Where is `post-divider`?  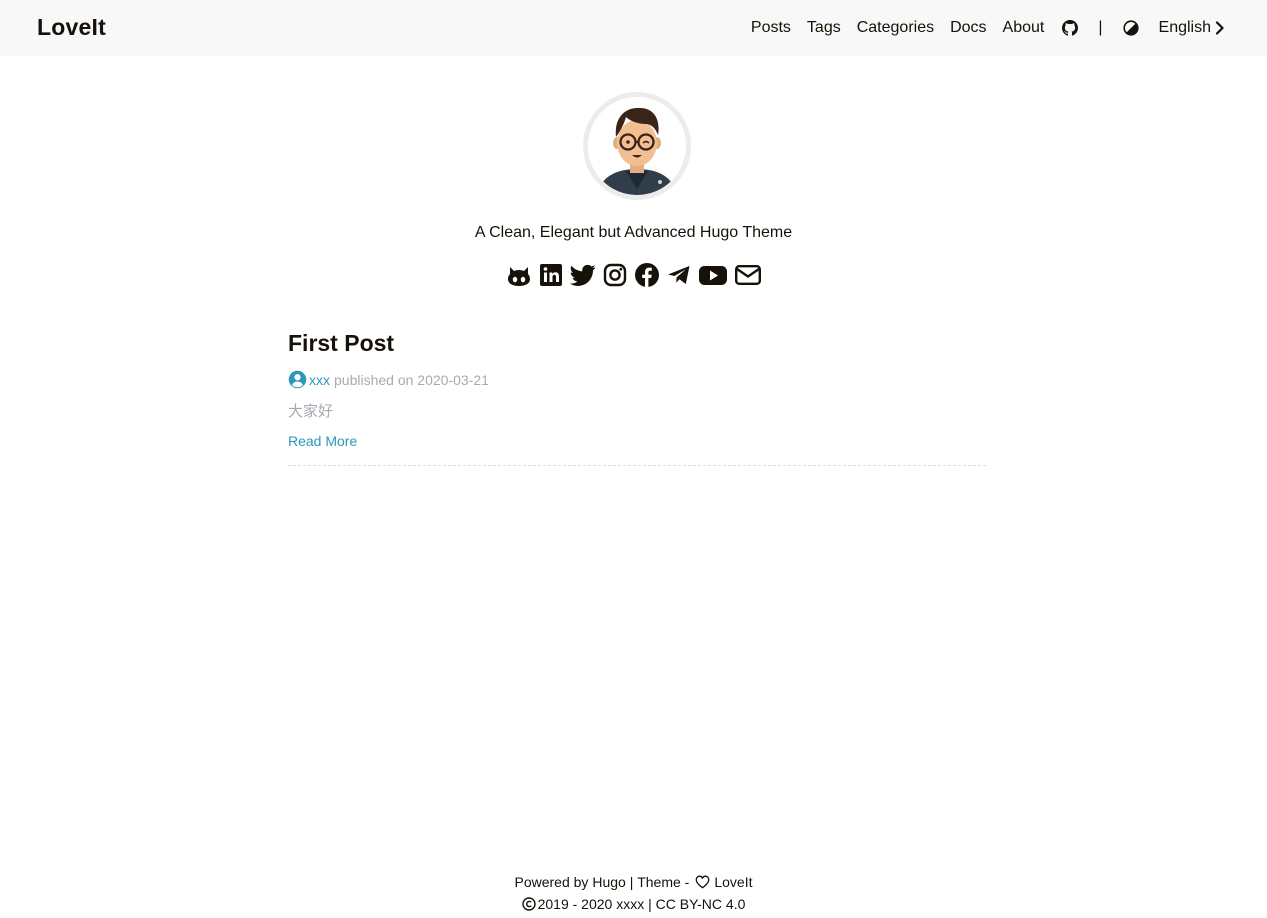
post-divider is located at coordinates (637, 465).